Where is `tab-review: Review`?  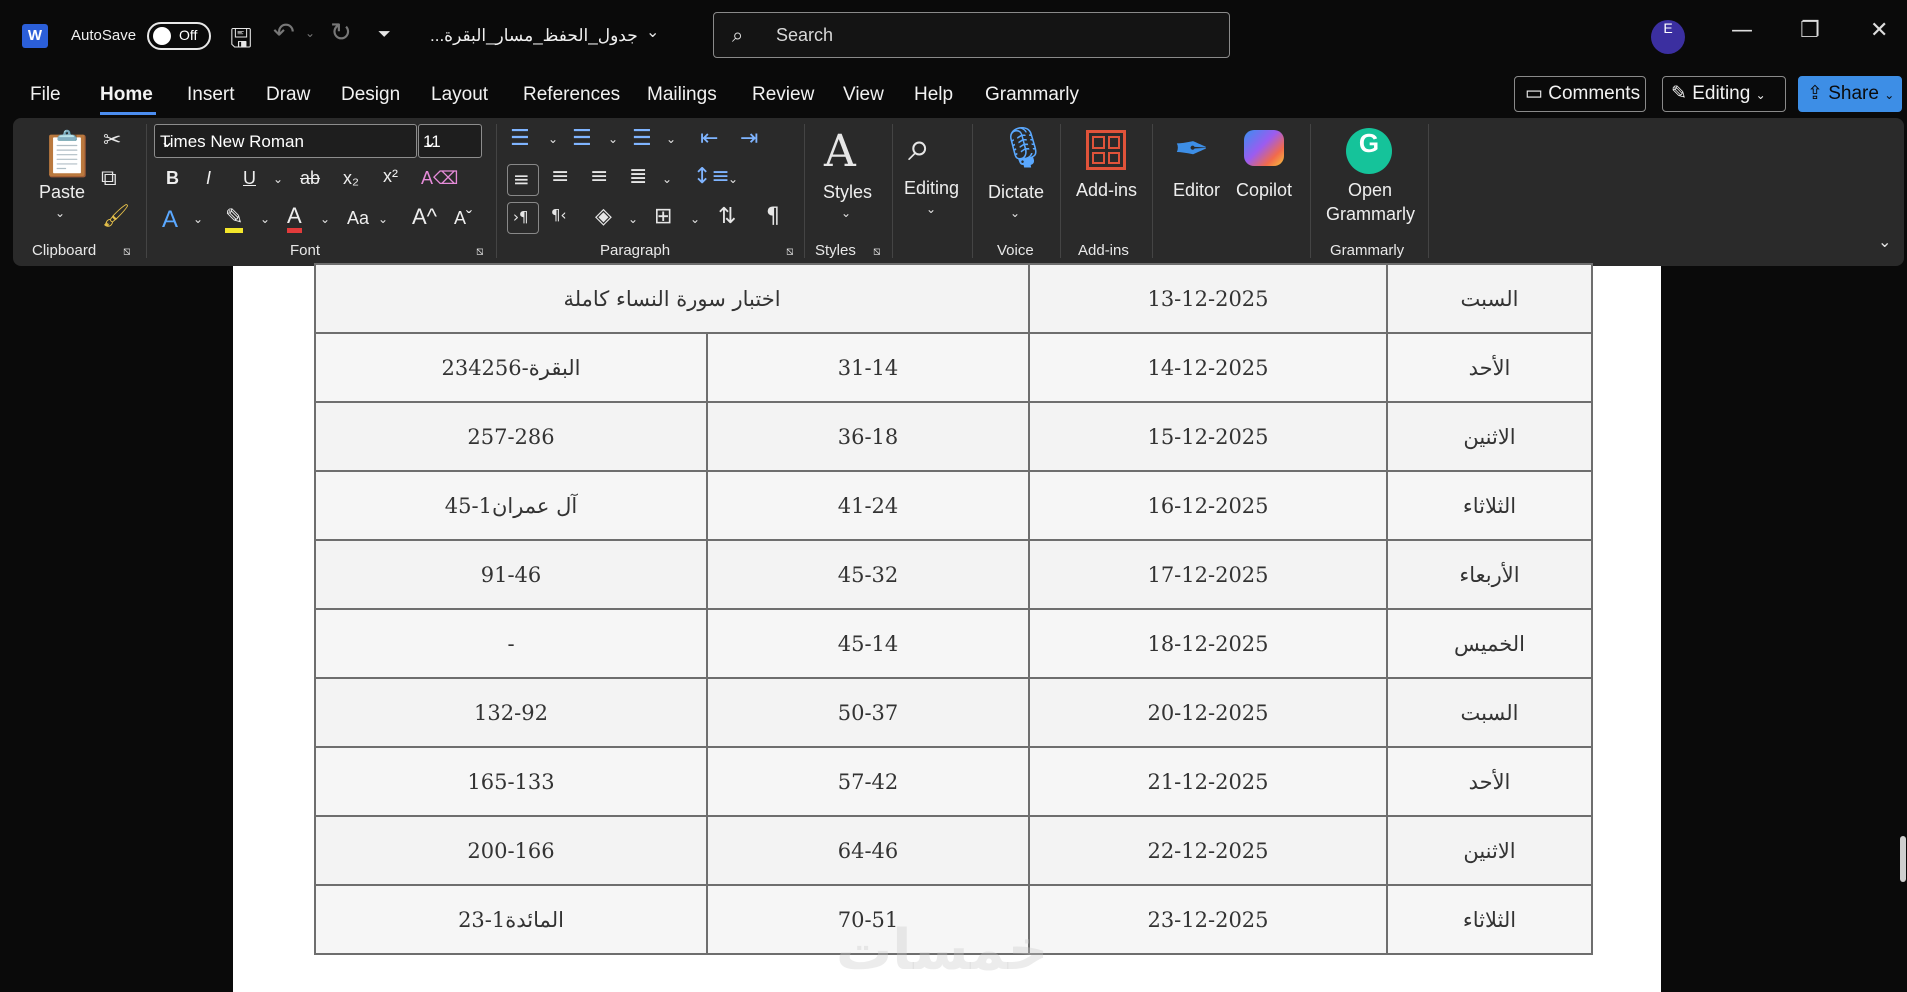
tab-review: Review is located at coordinates (783, 95).